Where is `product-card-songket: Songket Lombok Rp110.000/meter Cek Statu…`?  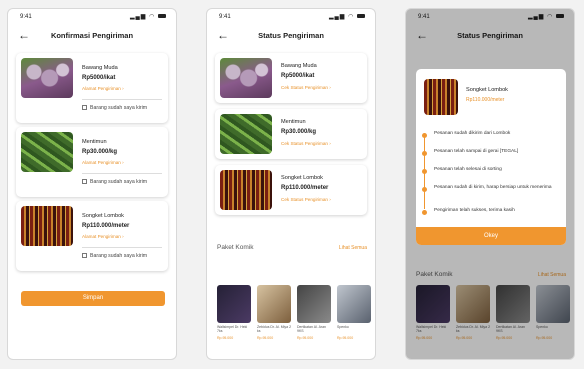 product-card-songket: Songket Lombok Rp110.000/meter Cek Statu… is located at coordinates (291, 190).